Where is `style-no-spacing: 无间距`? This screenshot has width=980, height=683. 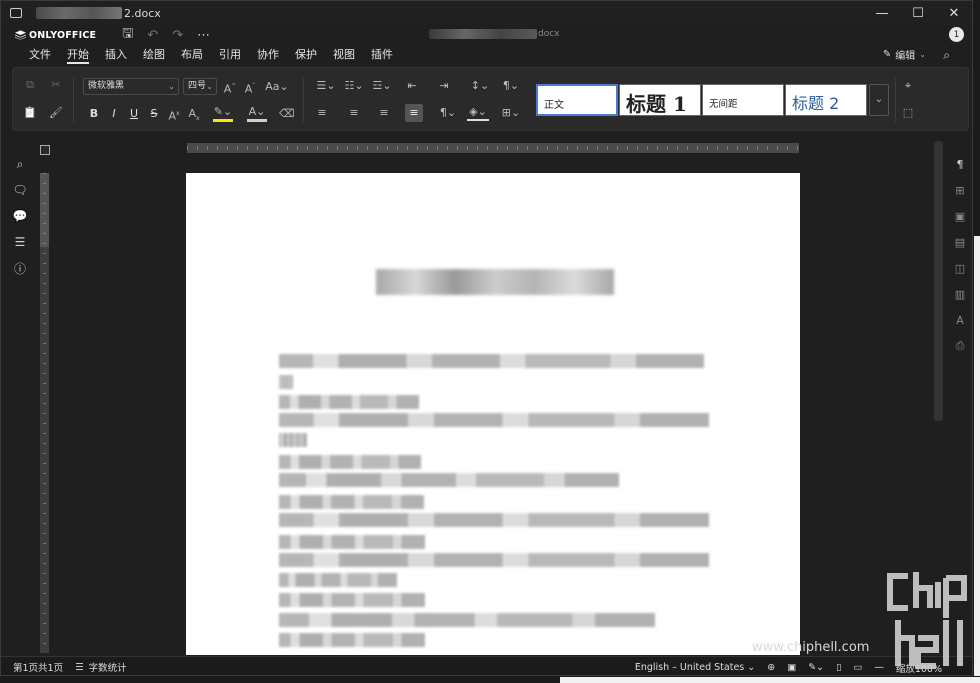 style-no-spacing: 无间距 is located at coordinates (743, 100).